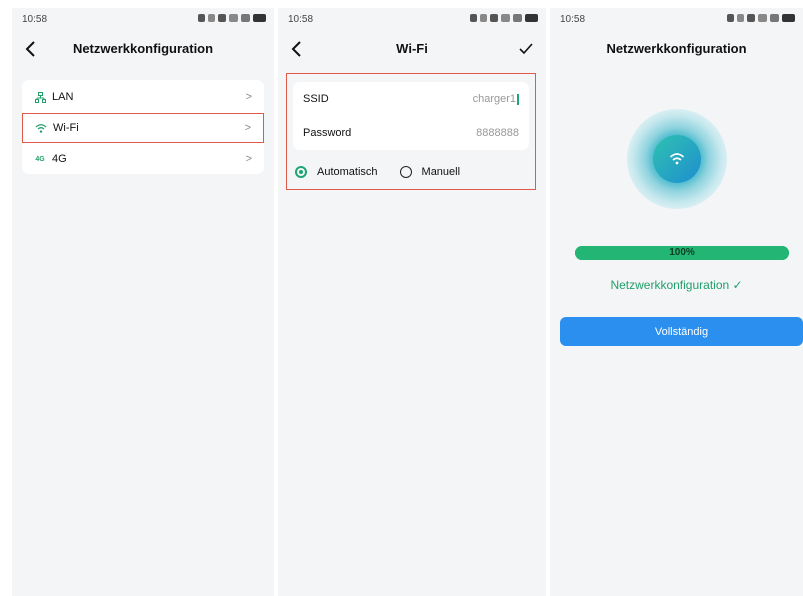  What do you see at coordinates (411, 99) in the screenshot?
I see `ssid-field: SSID charger1` at bounding box center [411, 99].